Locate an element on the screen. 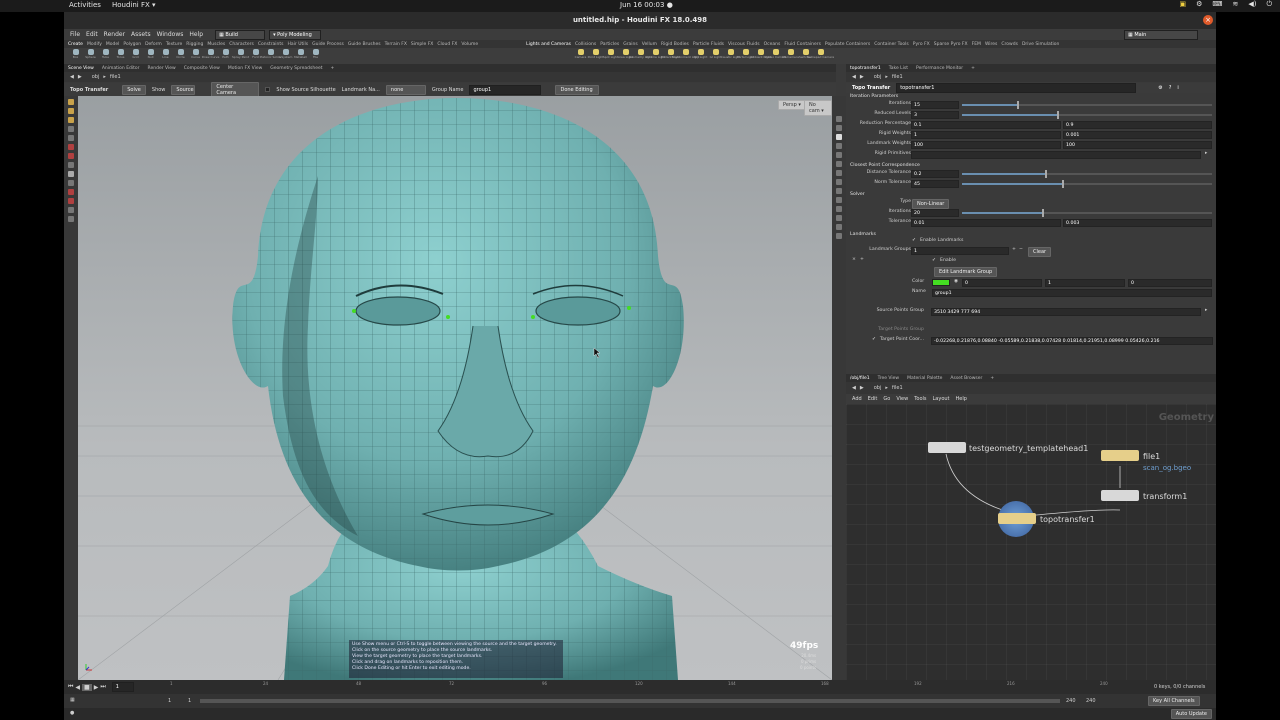  net-menu-view: View is located at coordinates (902, 399).